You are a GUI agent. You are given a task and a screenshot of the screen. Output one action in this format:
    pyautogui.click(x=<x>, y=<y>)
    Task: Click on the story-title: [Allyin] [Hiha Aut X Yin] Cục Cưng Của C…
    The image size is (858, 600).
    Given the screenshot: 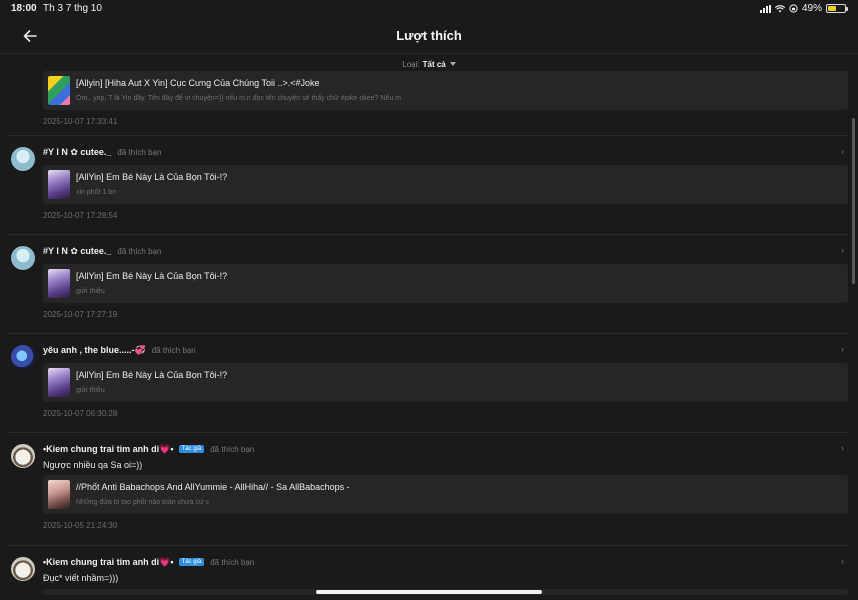 What is the action you would take?
    pyautogui.click(x=198, y=83)
    